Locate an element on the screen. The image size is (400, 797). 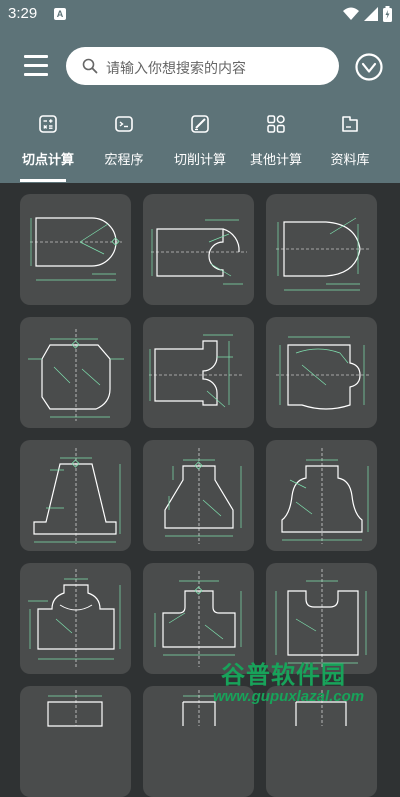
terminal-icon is located at coordinates (124, 124).